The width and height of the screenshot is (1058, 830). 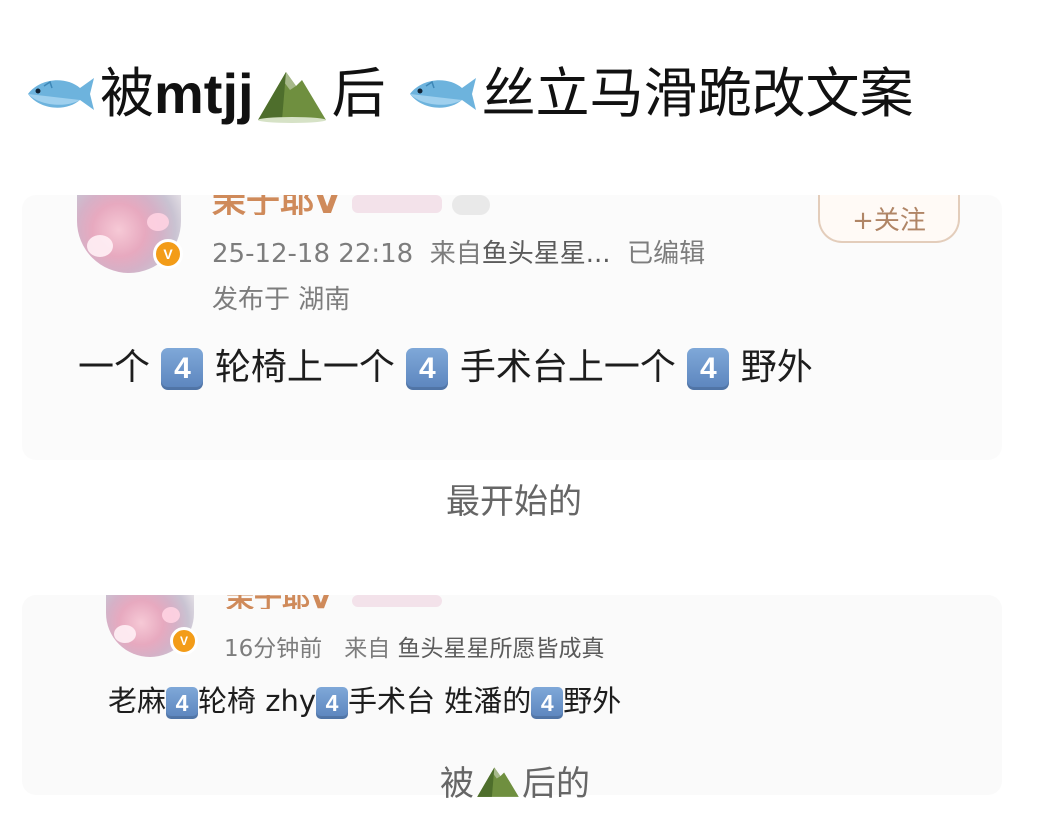 I want to click on title-text-1: 被, so click(x=127, y=93).